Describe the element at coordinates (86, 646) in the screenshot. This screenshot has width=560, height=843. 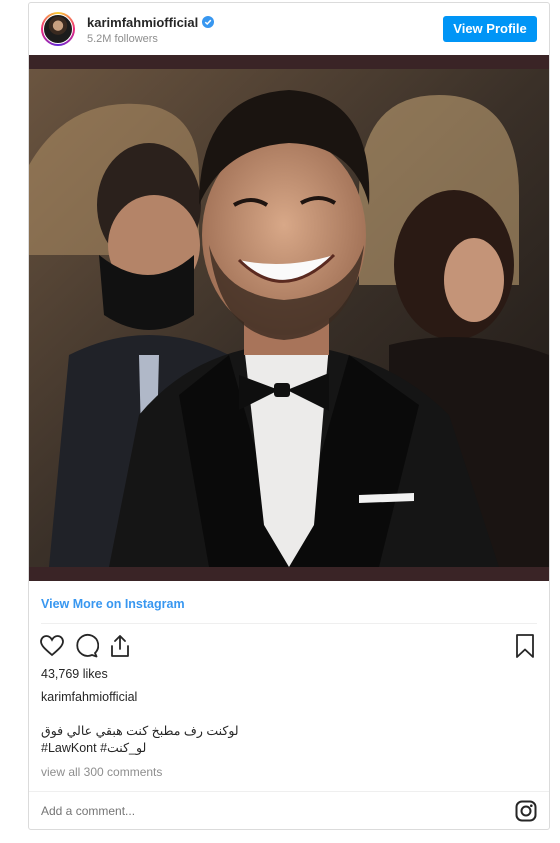
I see `comment-icon` at that location.